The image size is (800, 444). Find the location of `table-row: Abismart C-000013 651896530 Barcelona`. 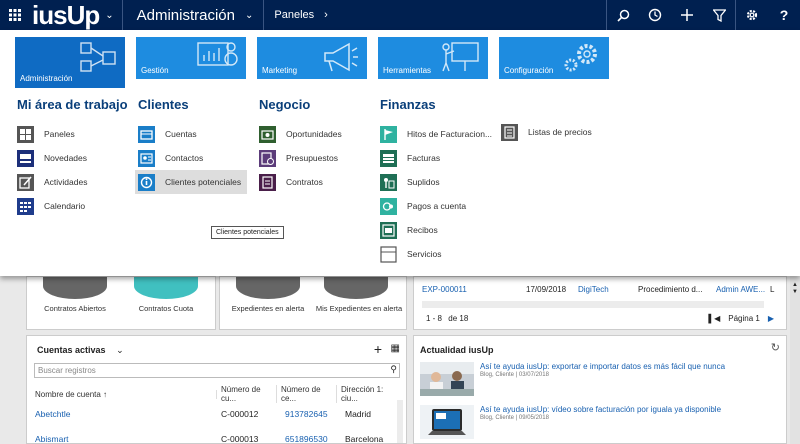

table-row: Abismart C-000013 651896530 Barcelona is located at coordinates (220, 436).